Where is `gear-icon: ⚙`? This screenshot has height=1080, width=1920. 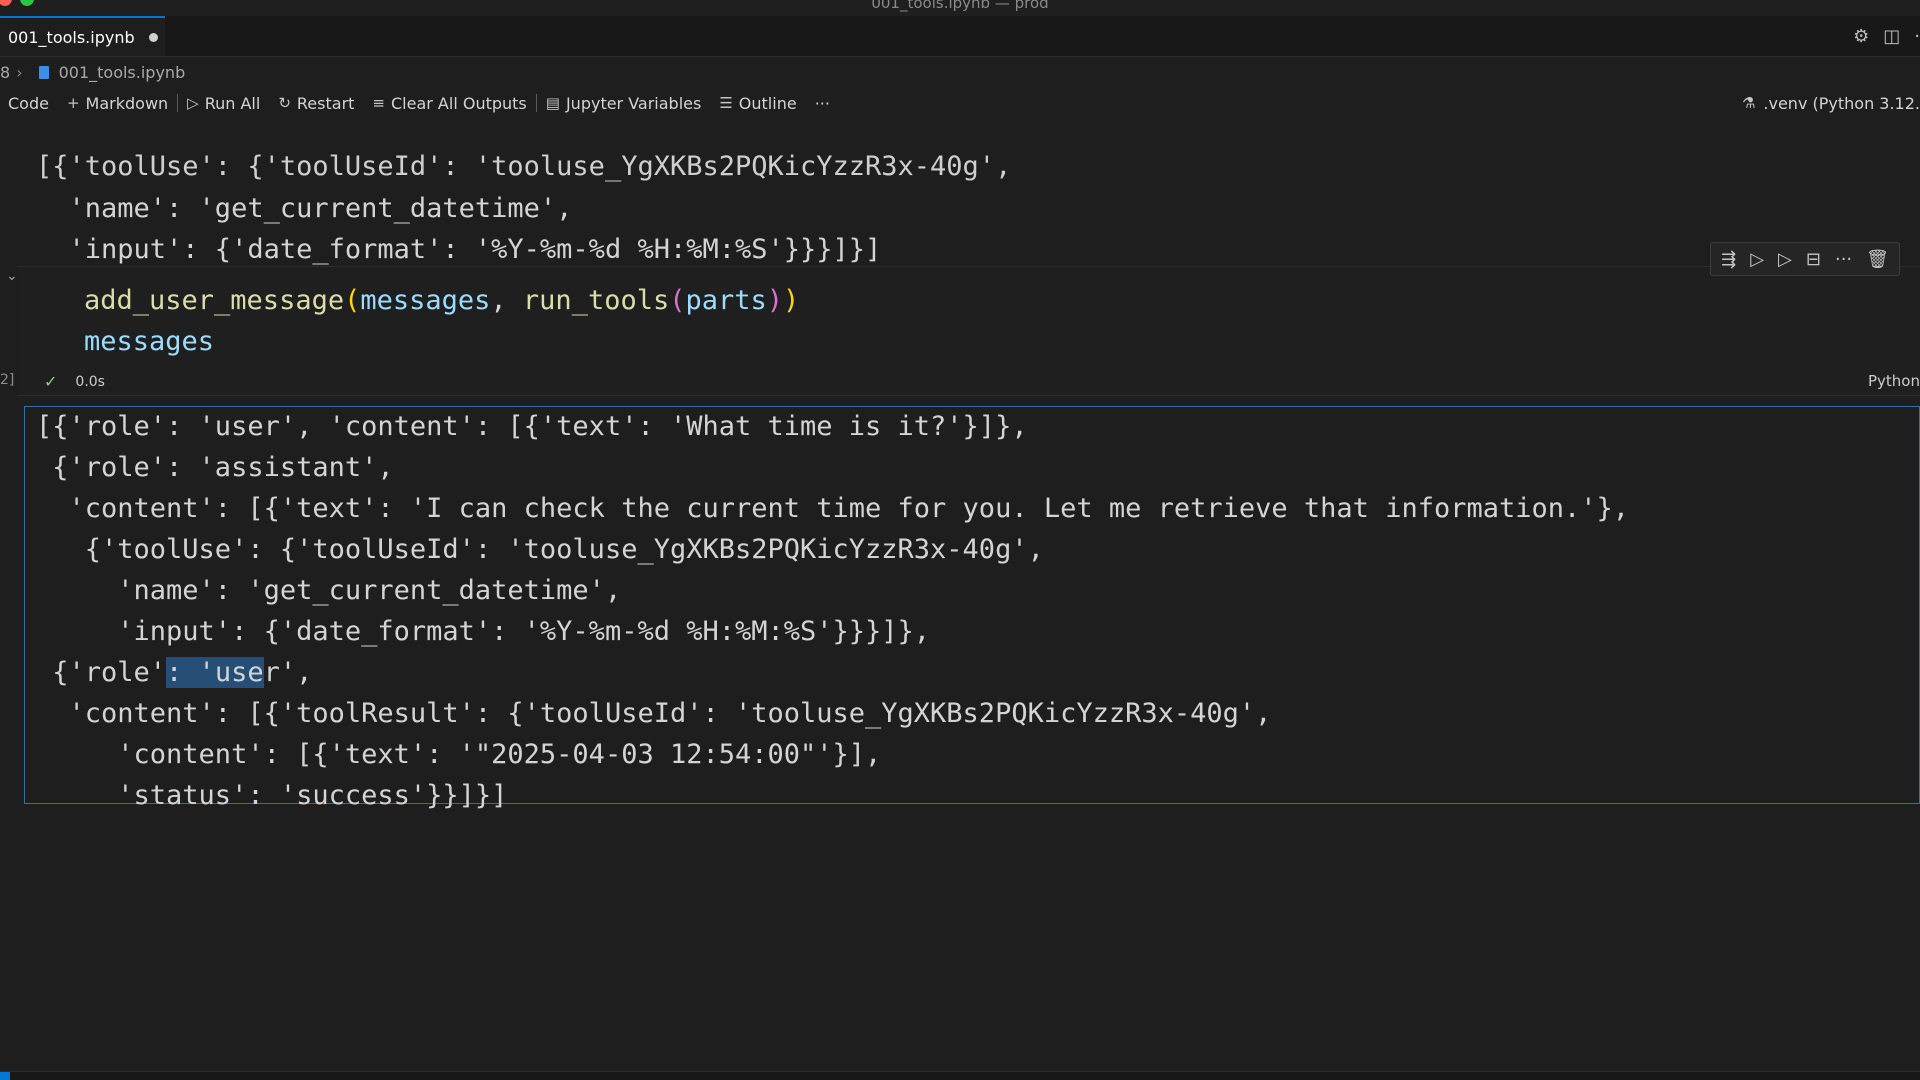
gear-icon: ⚙ is located at coordinates (1861, 36).